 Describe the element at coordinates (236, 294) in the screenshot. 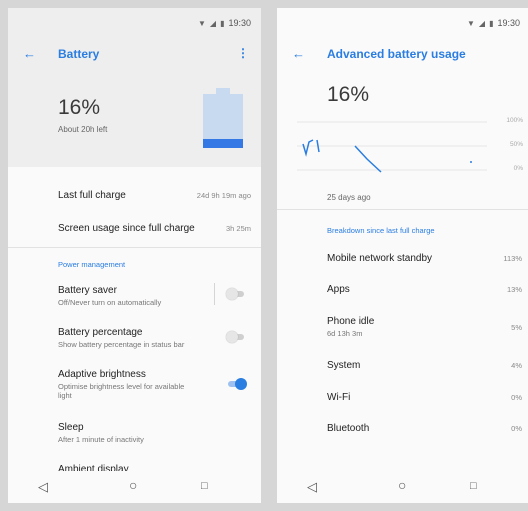

I see `battery-saver-toggle` at that location.